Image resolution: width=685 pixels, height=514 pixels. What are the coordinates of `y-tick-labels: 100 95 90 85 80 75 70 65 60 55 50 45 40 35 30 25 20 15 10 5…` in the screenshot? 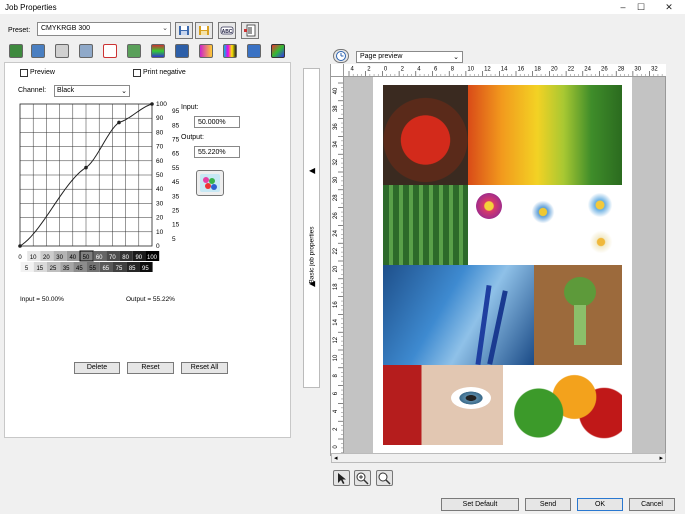 It's located at (168, 175).